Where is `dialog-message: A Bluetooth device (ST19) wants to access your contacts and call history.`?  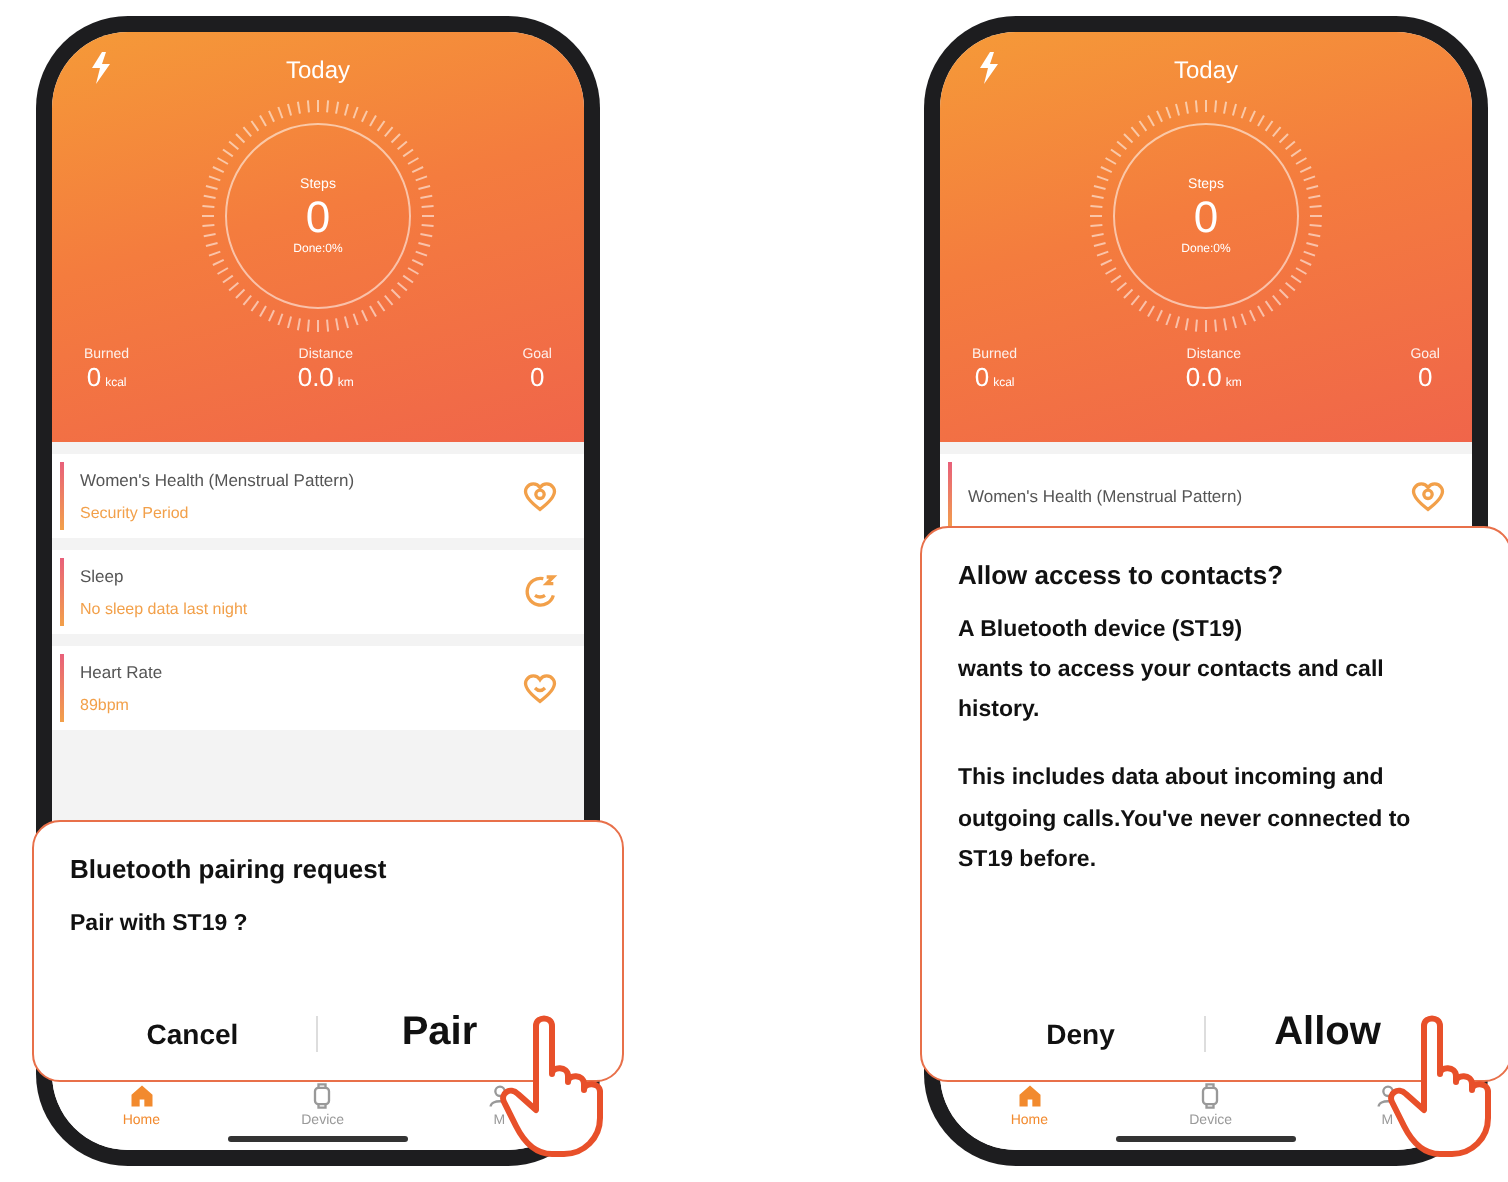 dialog-message: A Bluetooth device (ST19) wants to access your contacts and call history. is located at coordinates (1172, 671).